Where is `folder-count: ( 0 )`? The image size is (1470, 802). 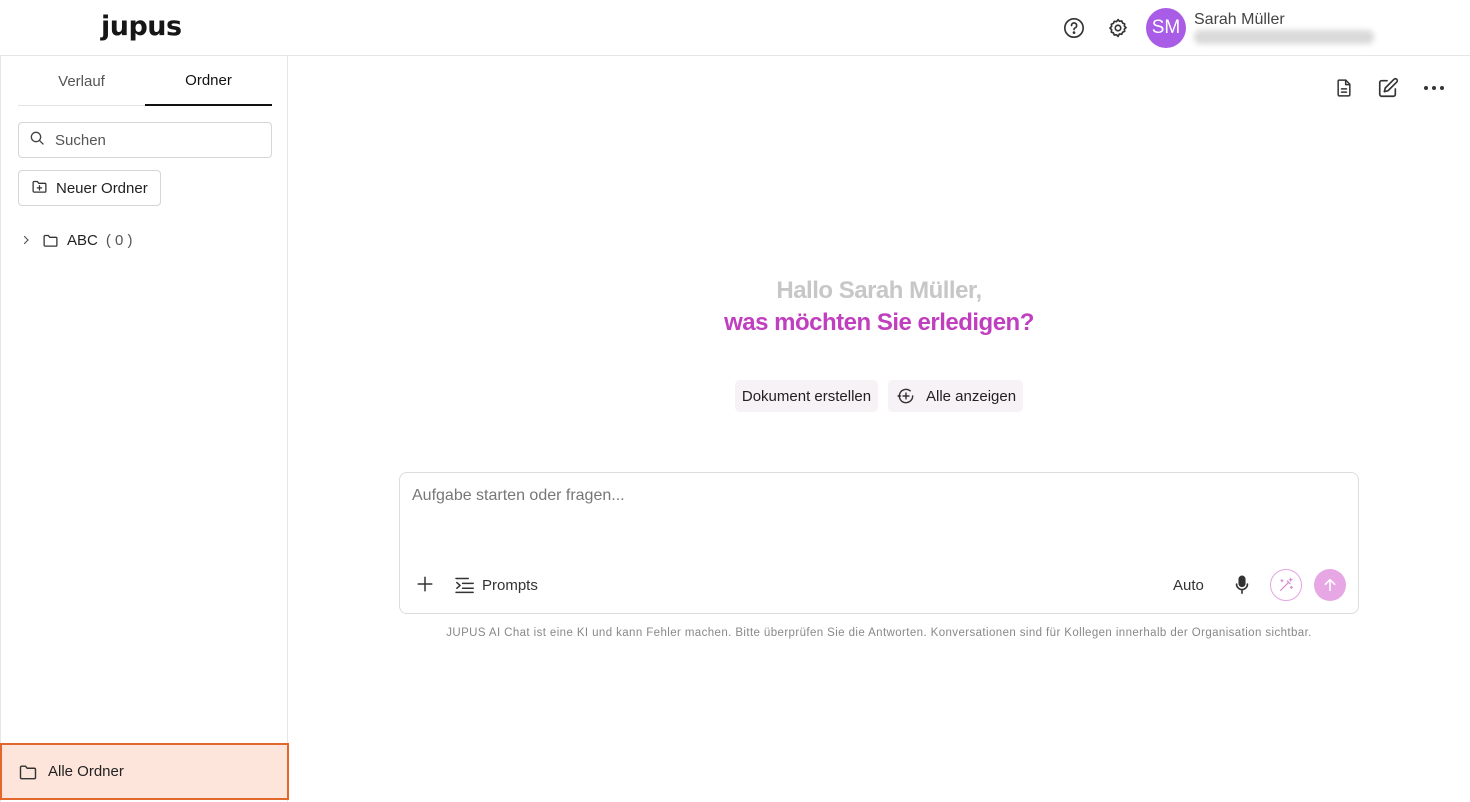
folder-count: ( 0 ) is located at coordinates (119, 240).